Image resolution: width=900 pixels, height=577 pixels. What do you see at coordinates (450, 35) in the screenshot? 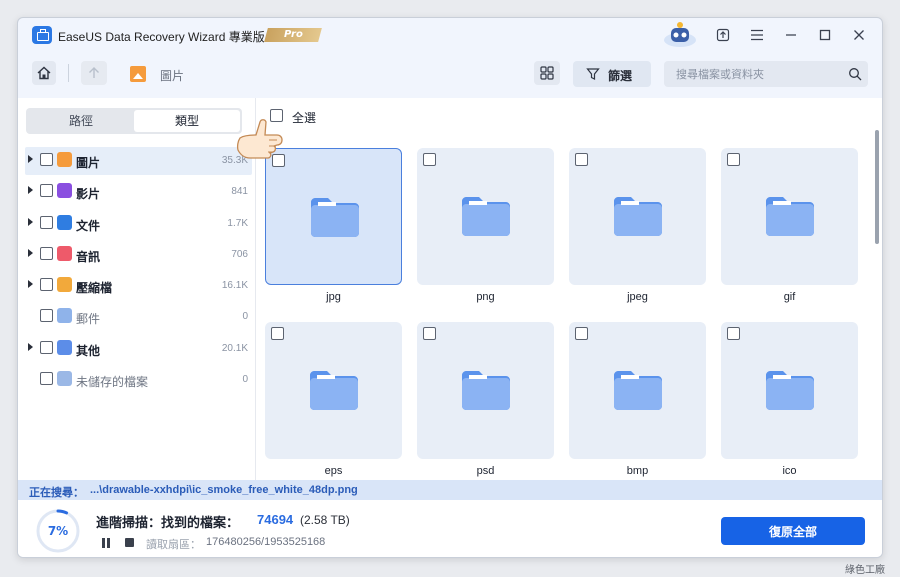
I see `title-bar: EaseUS Data Recovery Wizard 專業版 Pro` at bounding box center [450, 35].